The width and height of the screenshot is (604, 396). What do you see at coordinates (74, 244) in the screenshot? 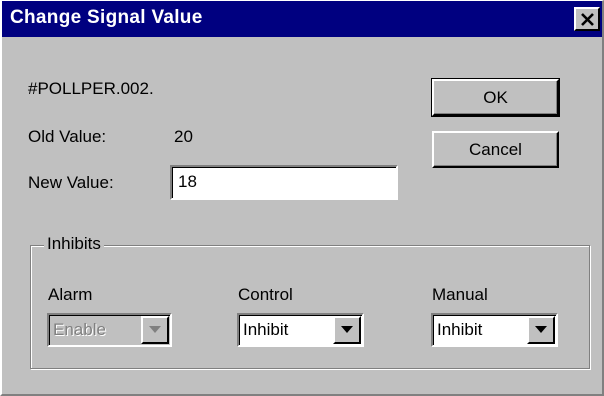
I see `inhibits-group-label: Inhibits` at bounding box center [74, 244].